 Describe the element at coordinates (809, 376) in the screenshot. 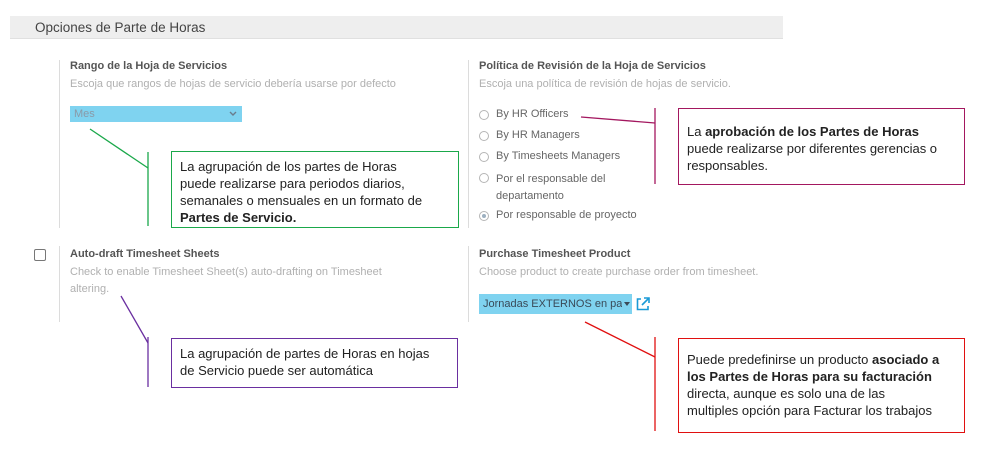

I see `red-callout-bold2: los Partes de Horas para su facturación` at that location.